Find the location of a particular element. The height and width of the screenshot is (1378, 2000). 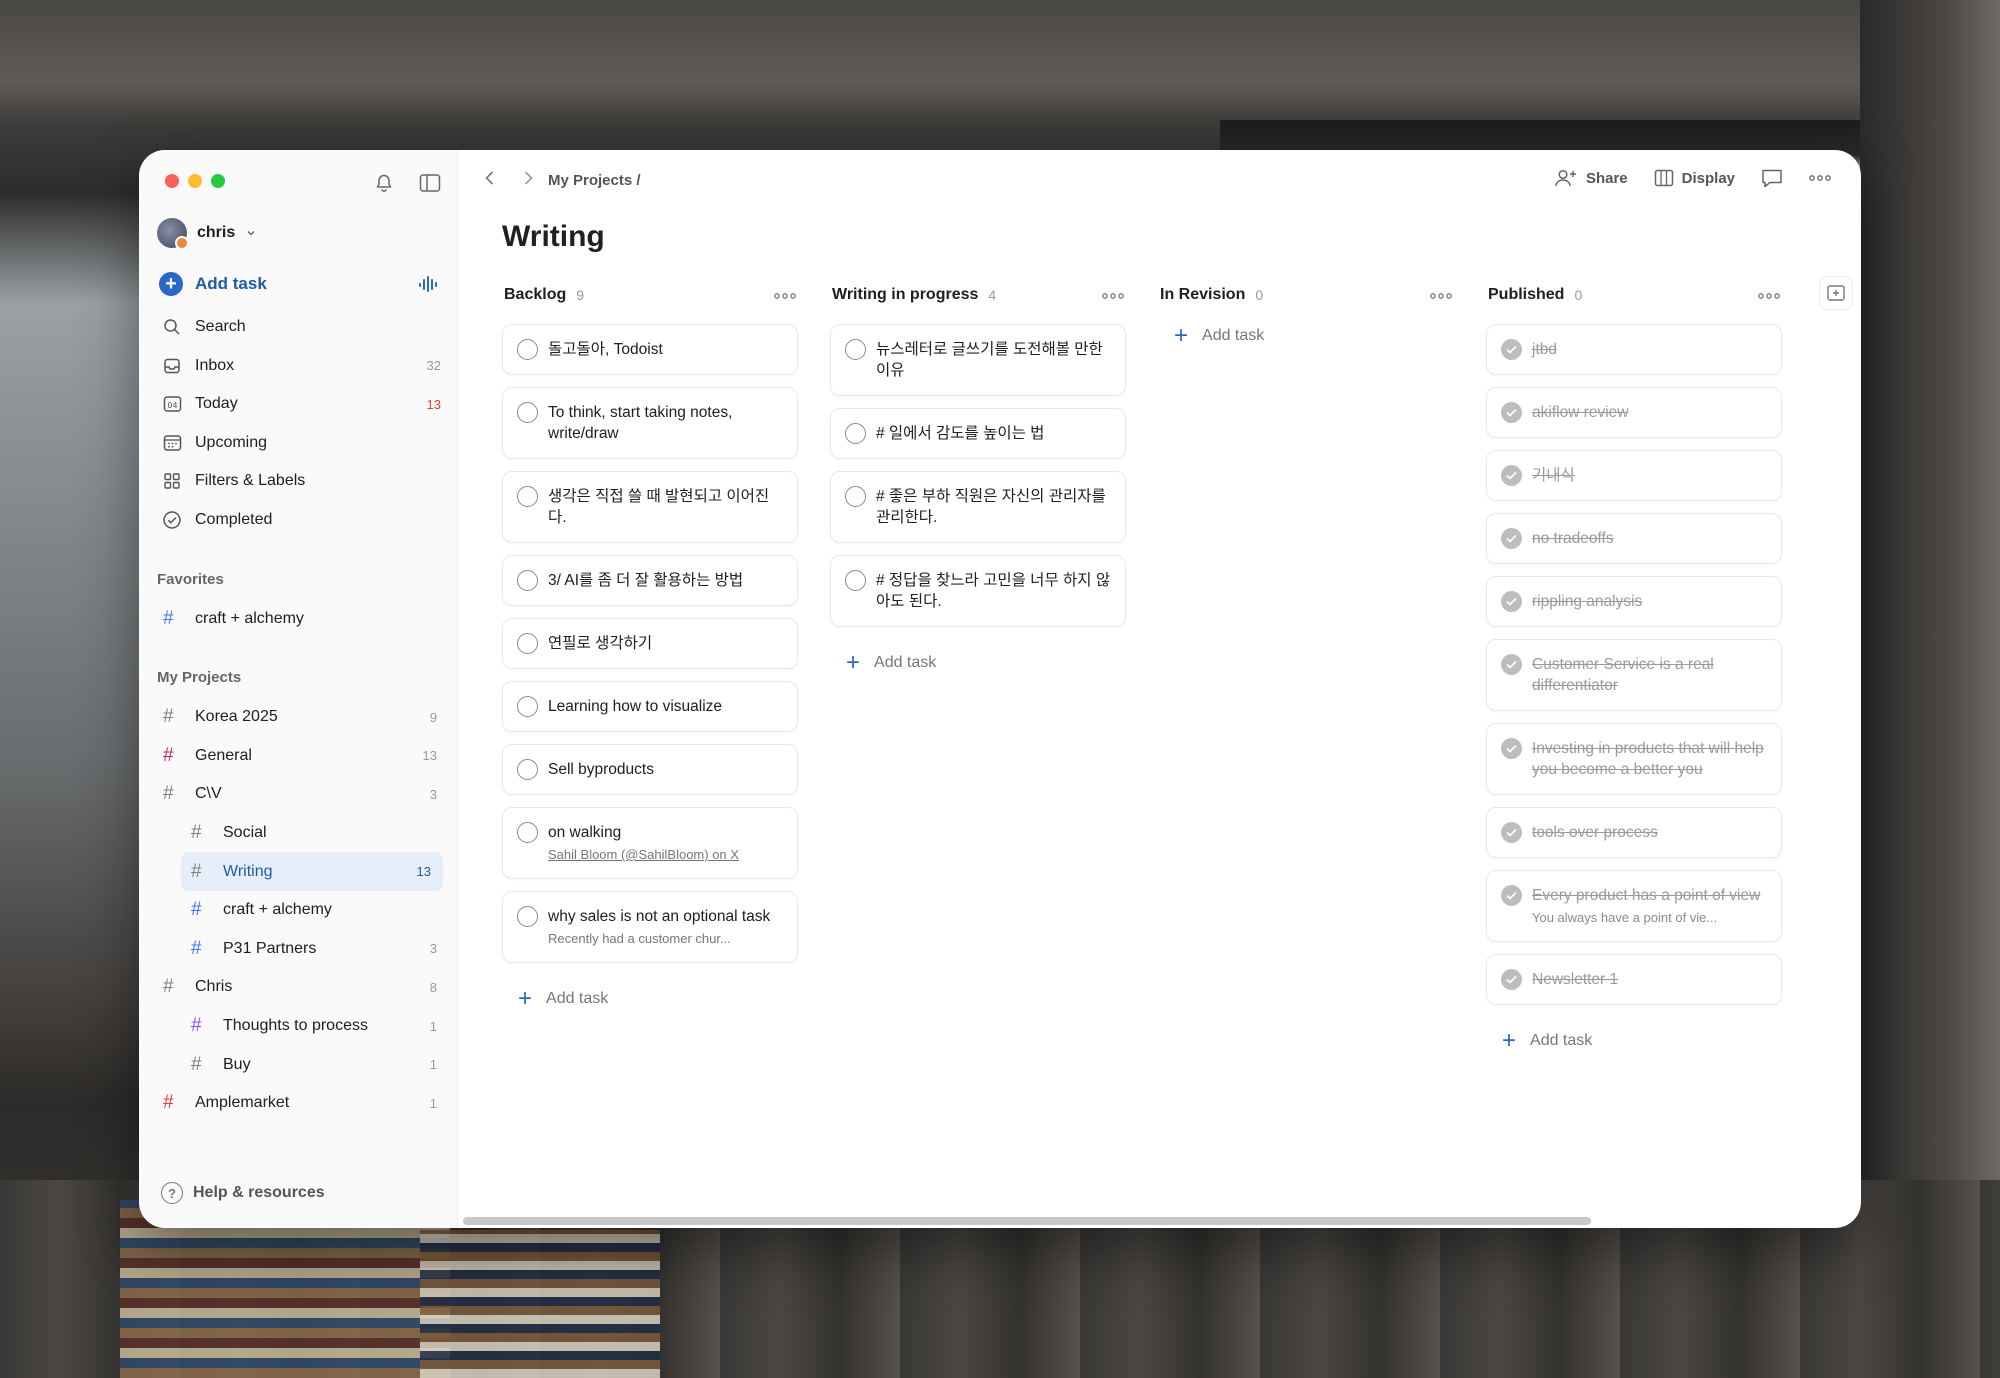

task-card: Newsletter 1 is located at coordinates (1634, 979).